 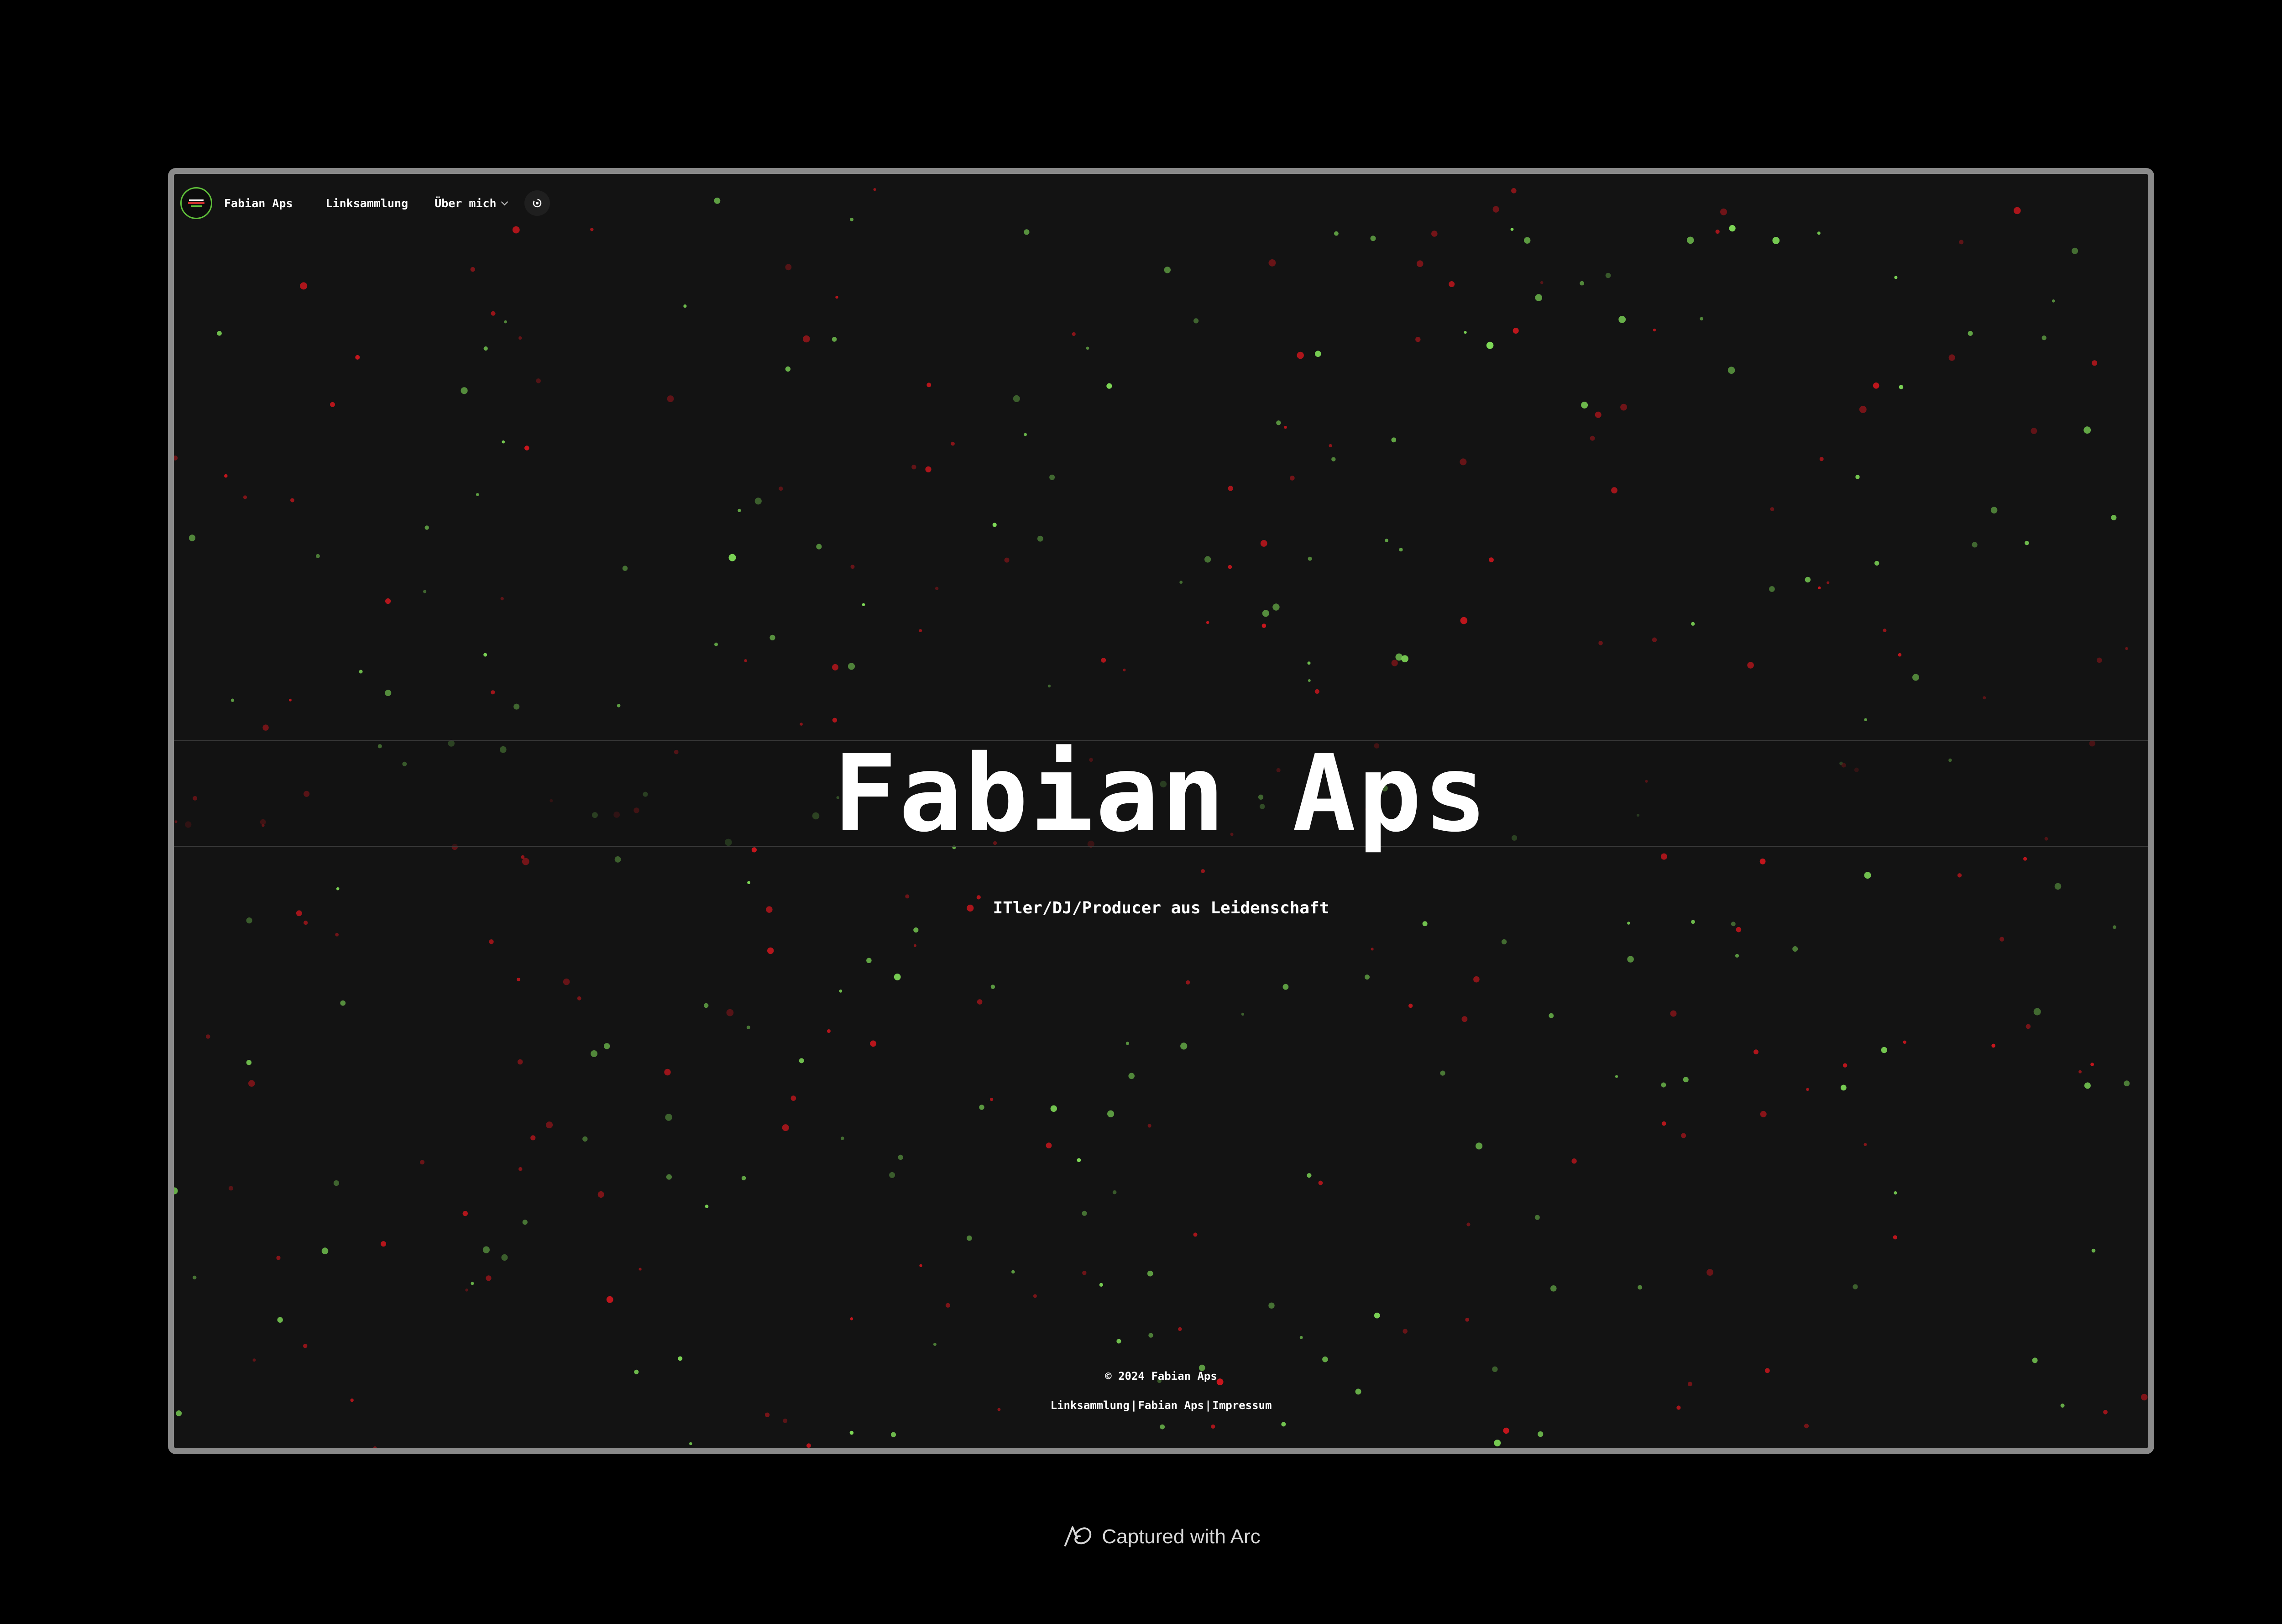 I want to click on footer-link-linksammlung: Linksammlung, so click(x=1090, y=1405).